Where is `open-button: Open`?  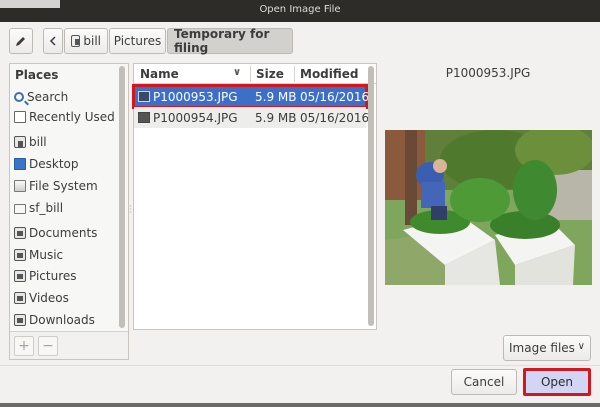 open-button: Open is located at coordinates (557, 382).